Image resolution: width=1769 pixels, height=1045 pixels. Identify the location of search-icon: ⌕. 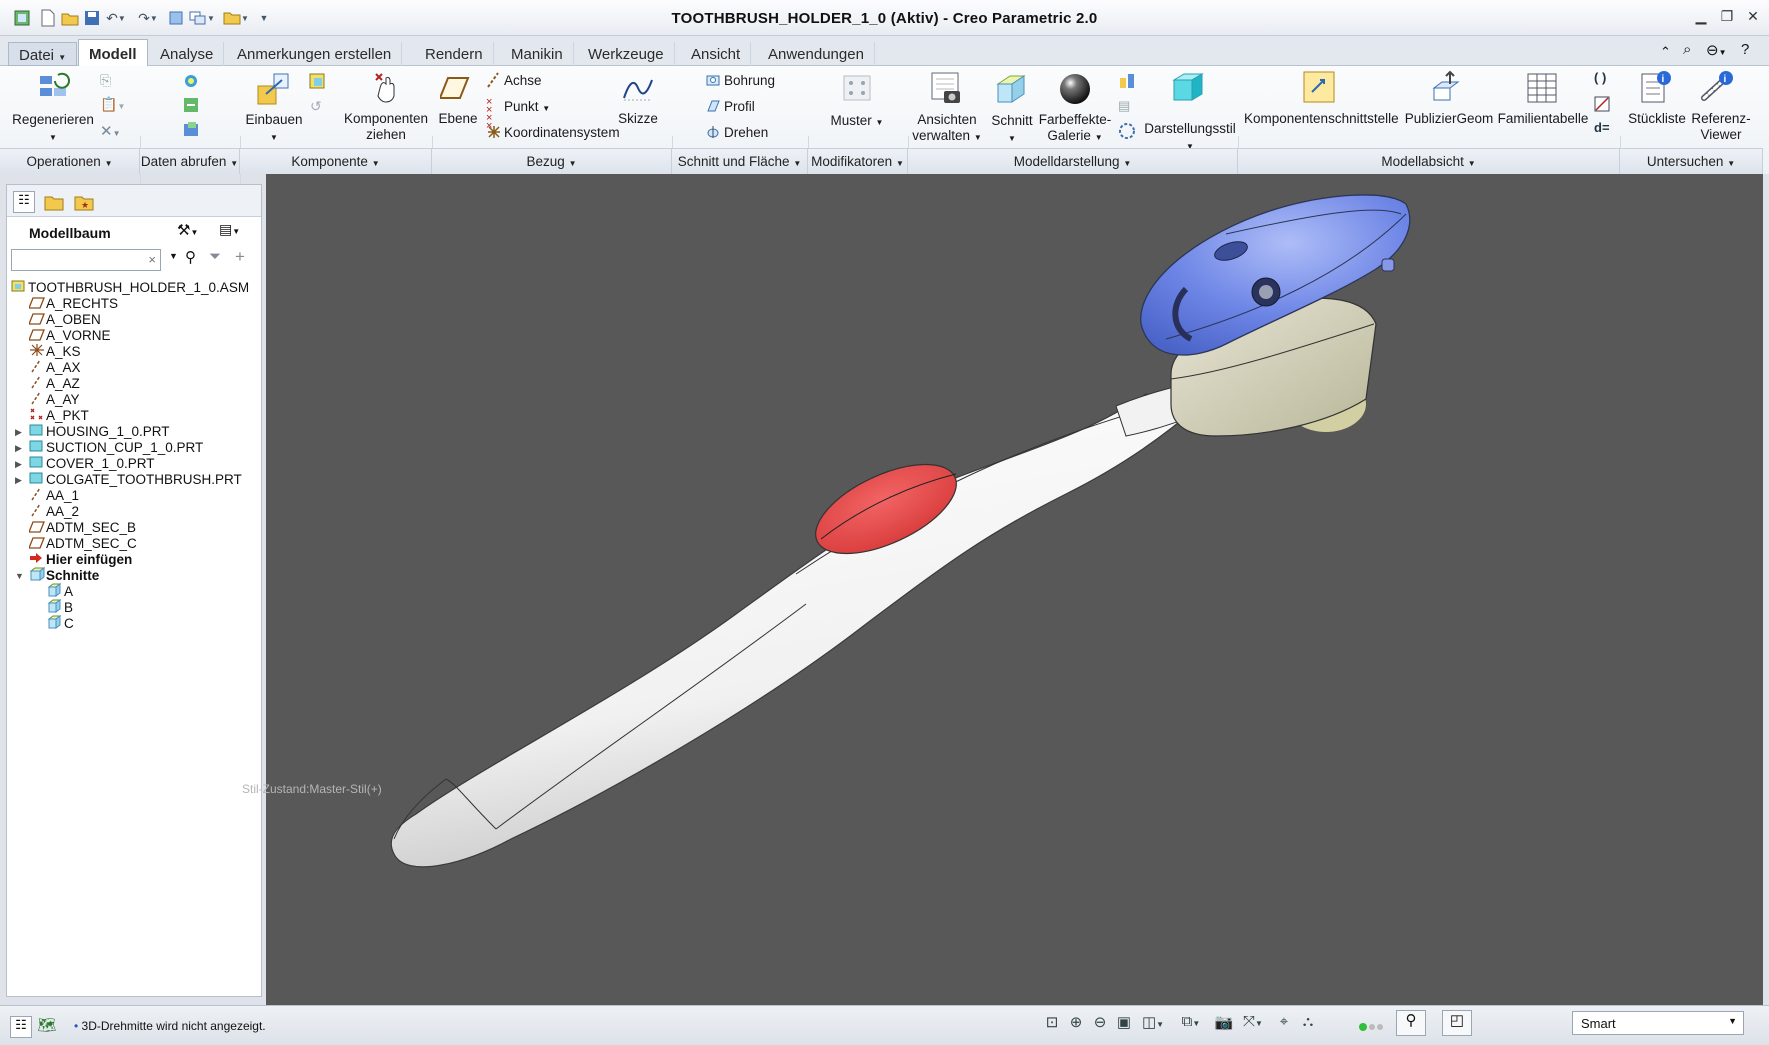
(1687, 49).